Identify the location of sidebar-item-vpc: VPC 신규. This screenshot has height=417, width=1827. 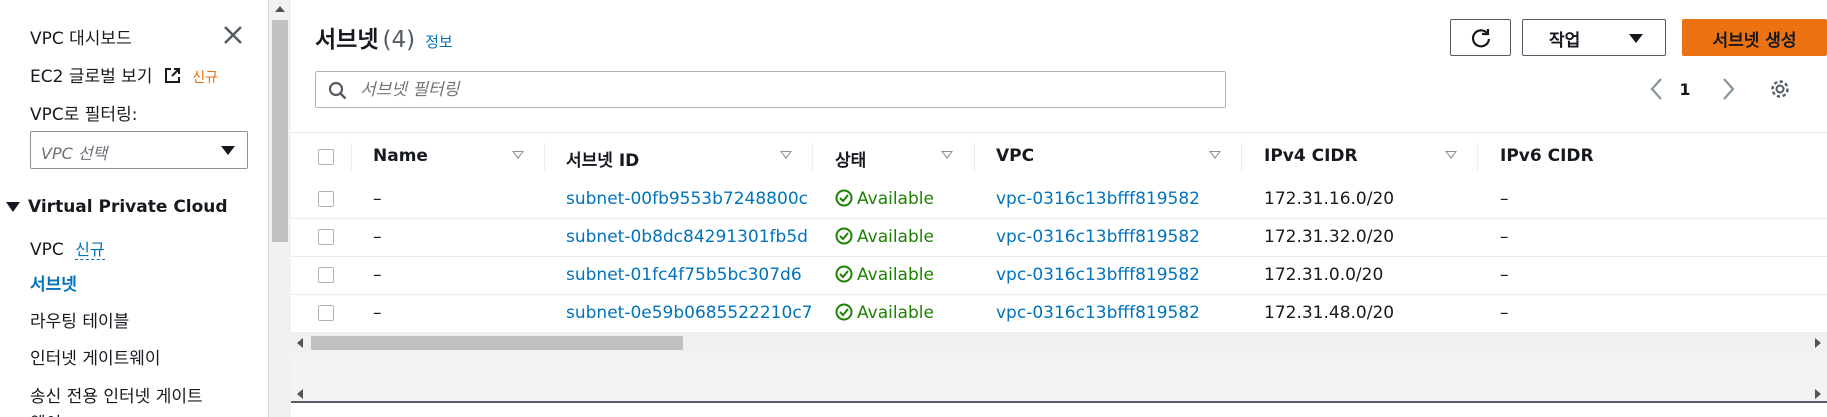
(67, 248).